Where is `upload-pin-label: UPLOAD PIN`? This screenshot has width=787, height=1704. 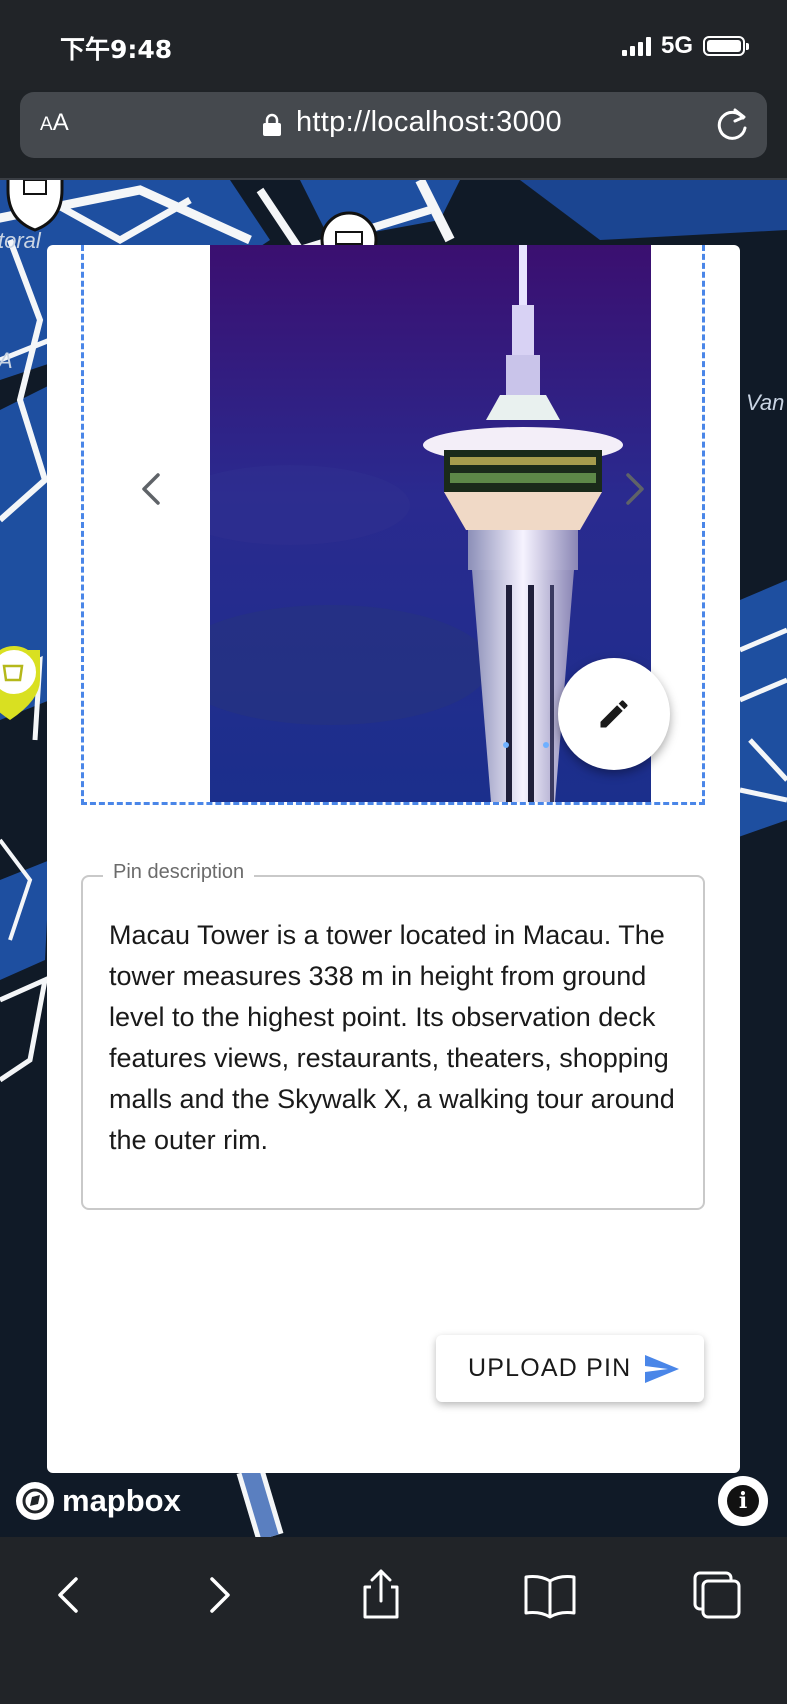
upload-pin-label: UPLOAD PIN is located at coordinates (550, 1368).